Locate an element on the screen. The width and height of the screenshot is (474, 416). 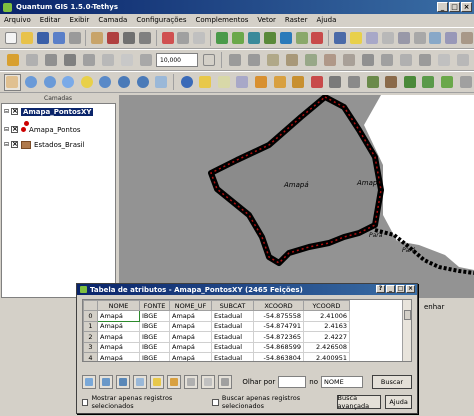
column-header-xcoord: XCOORD is located at coordinates (278, 305).